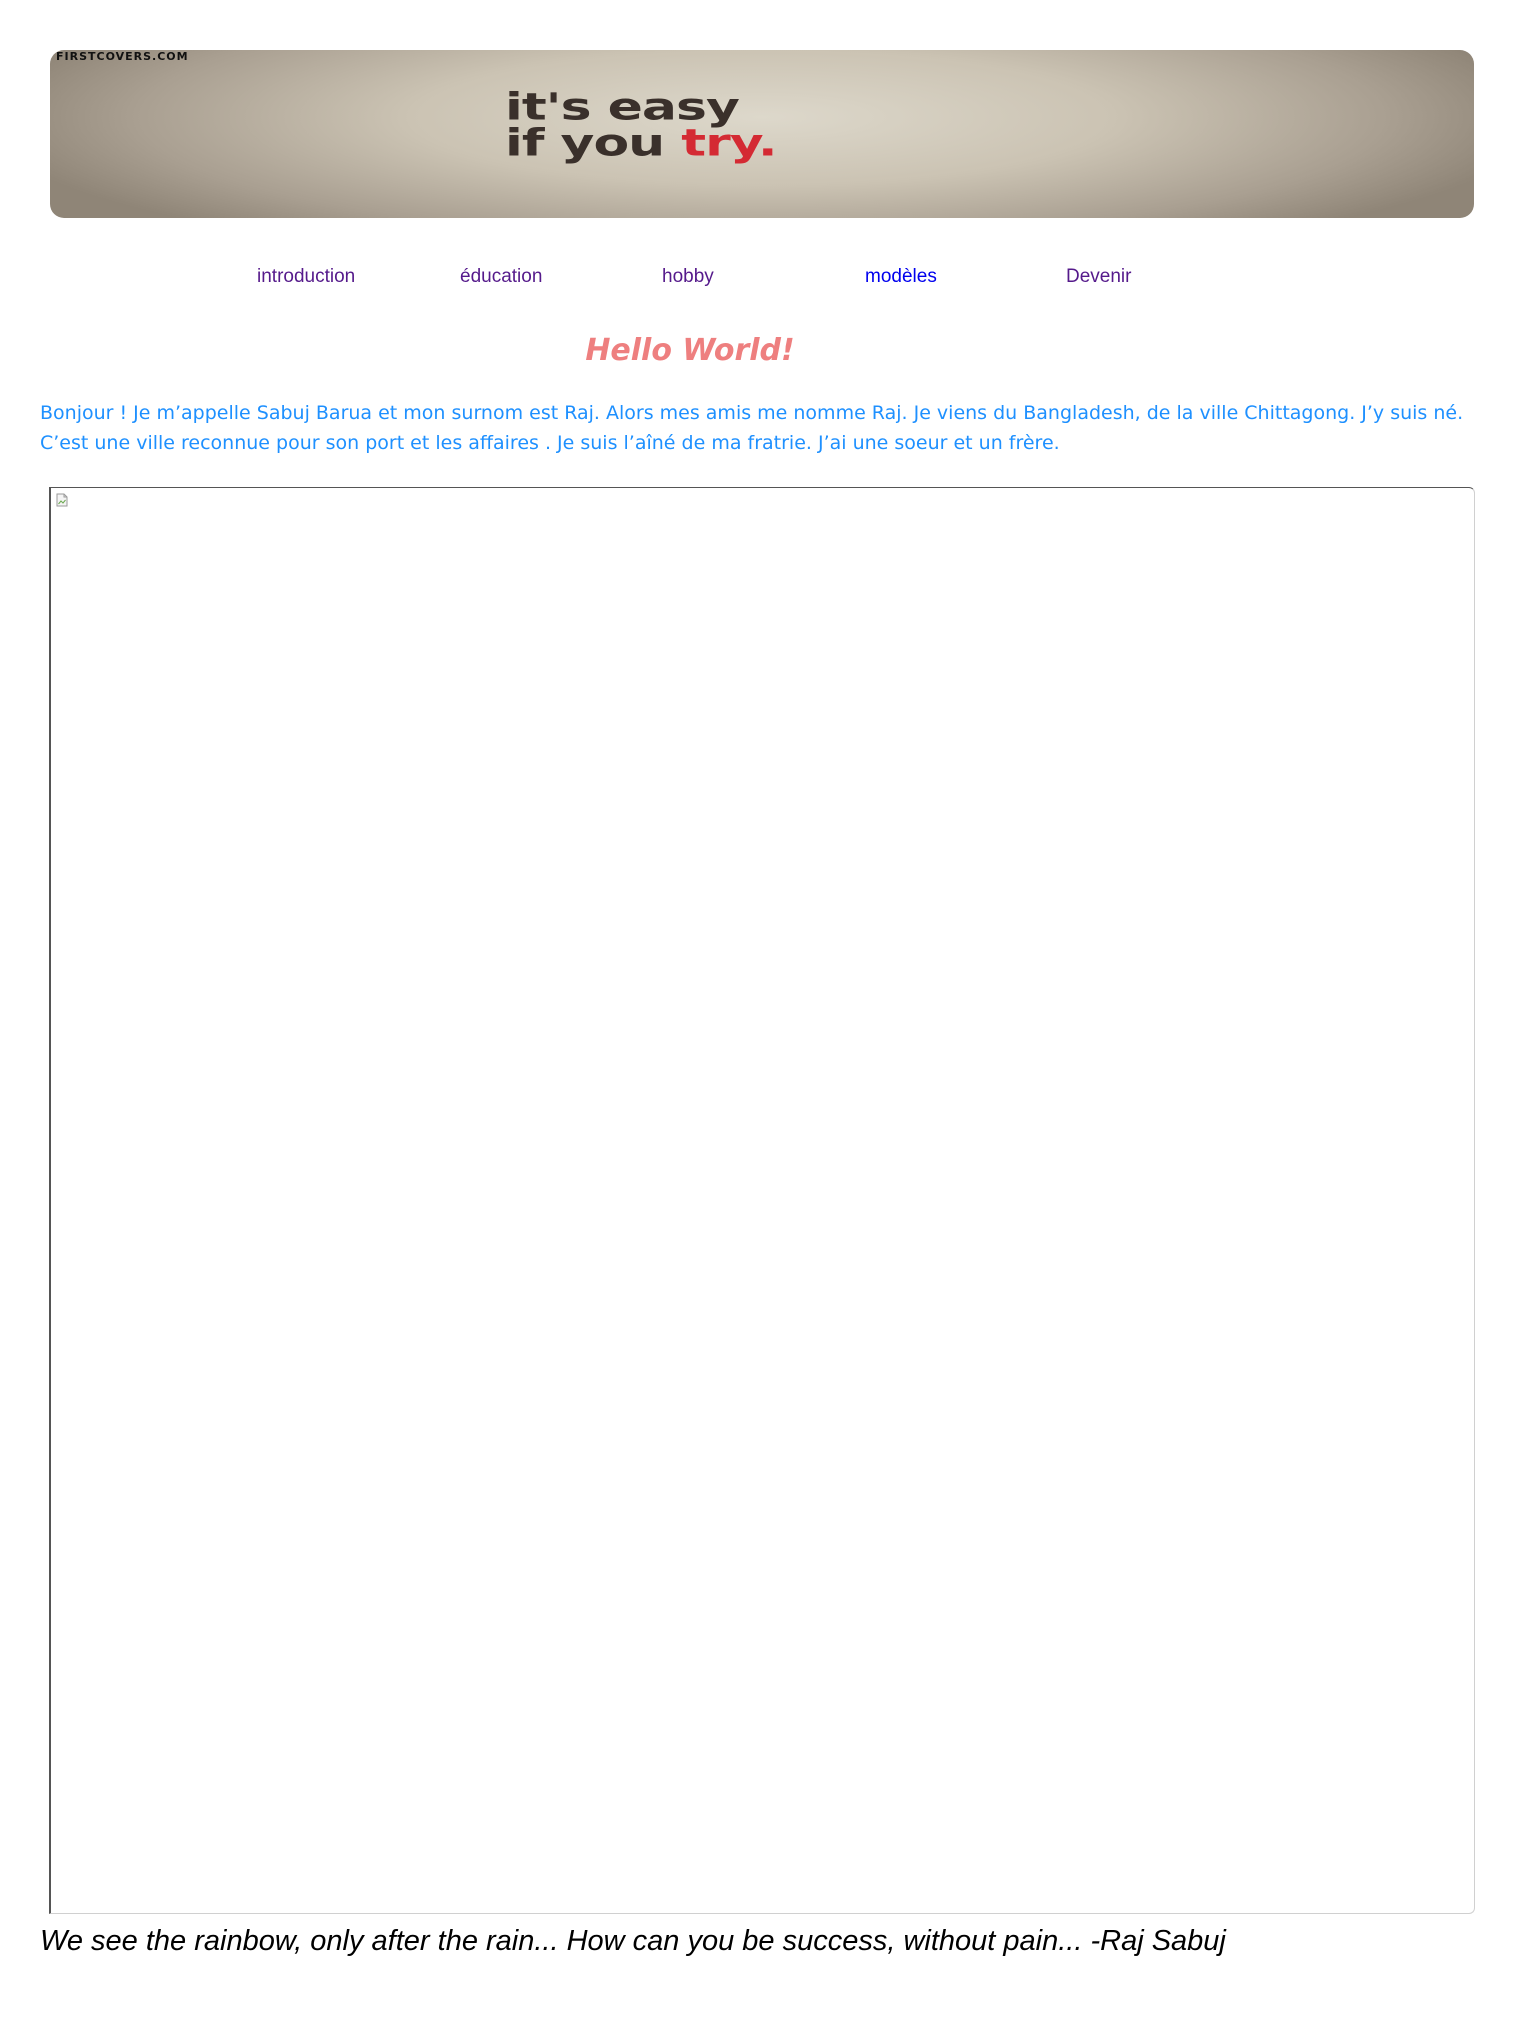 This screenshot has width=1519, height=2022. What do you see at coordinates (901, 277) in the screenshot?
I see `nav-link-modeles: modèles` at bounding box center [901, 277].